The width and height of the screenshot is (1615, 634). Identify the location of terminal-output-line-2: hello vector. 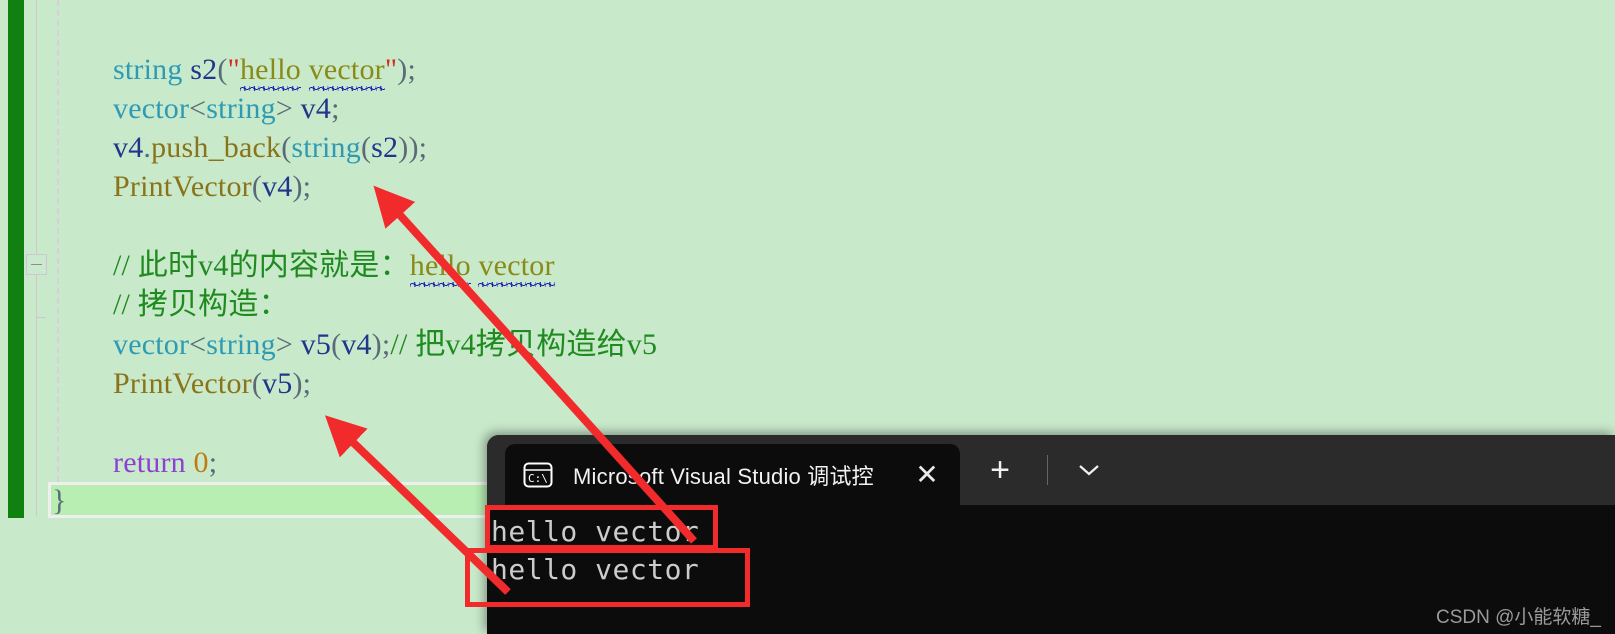
(595, 569).